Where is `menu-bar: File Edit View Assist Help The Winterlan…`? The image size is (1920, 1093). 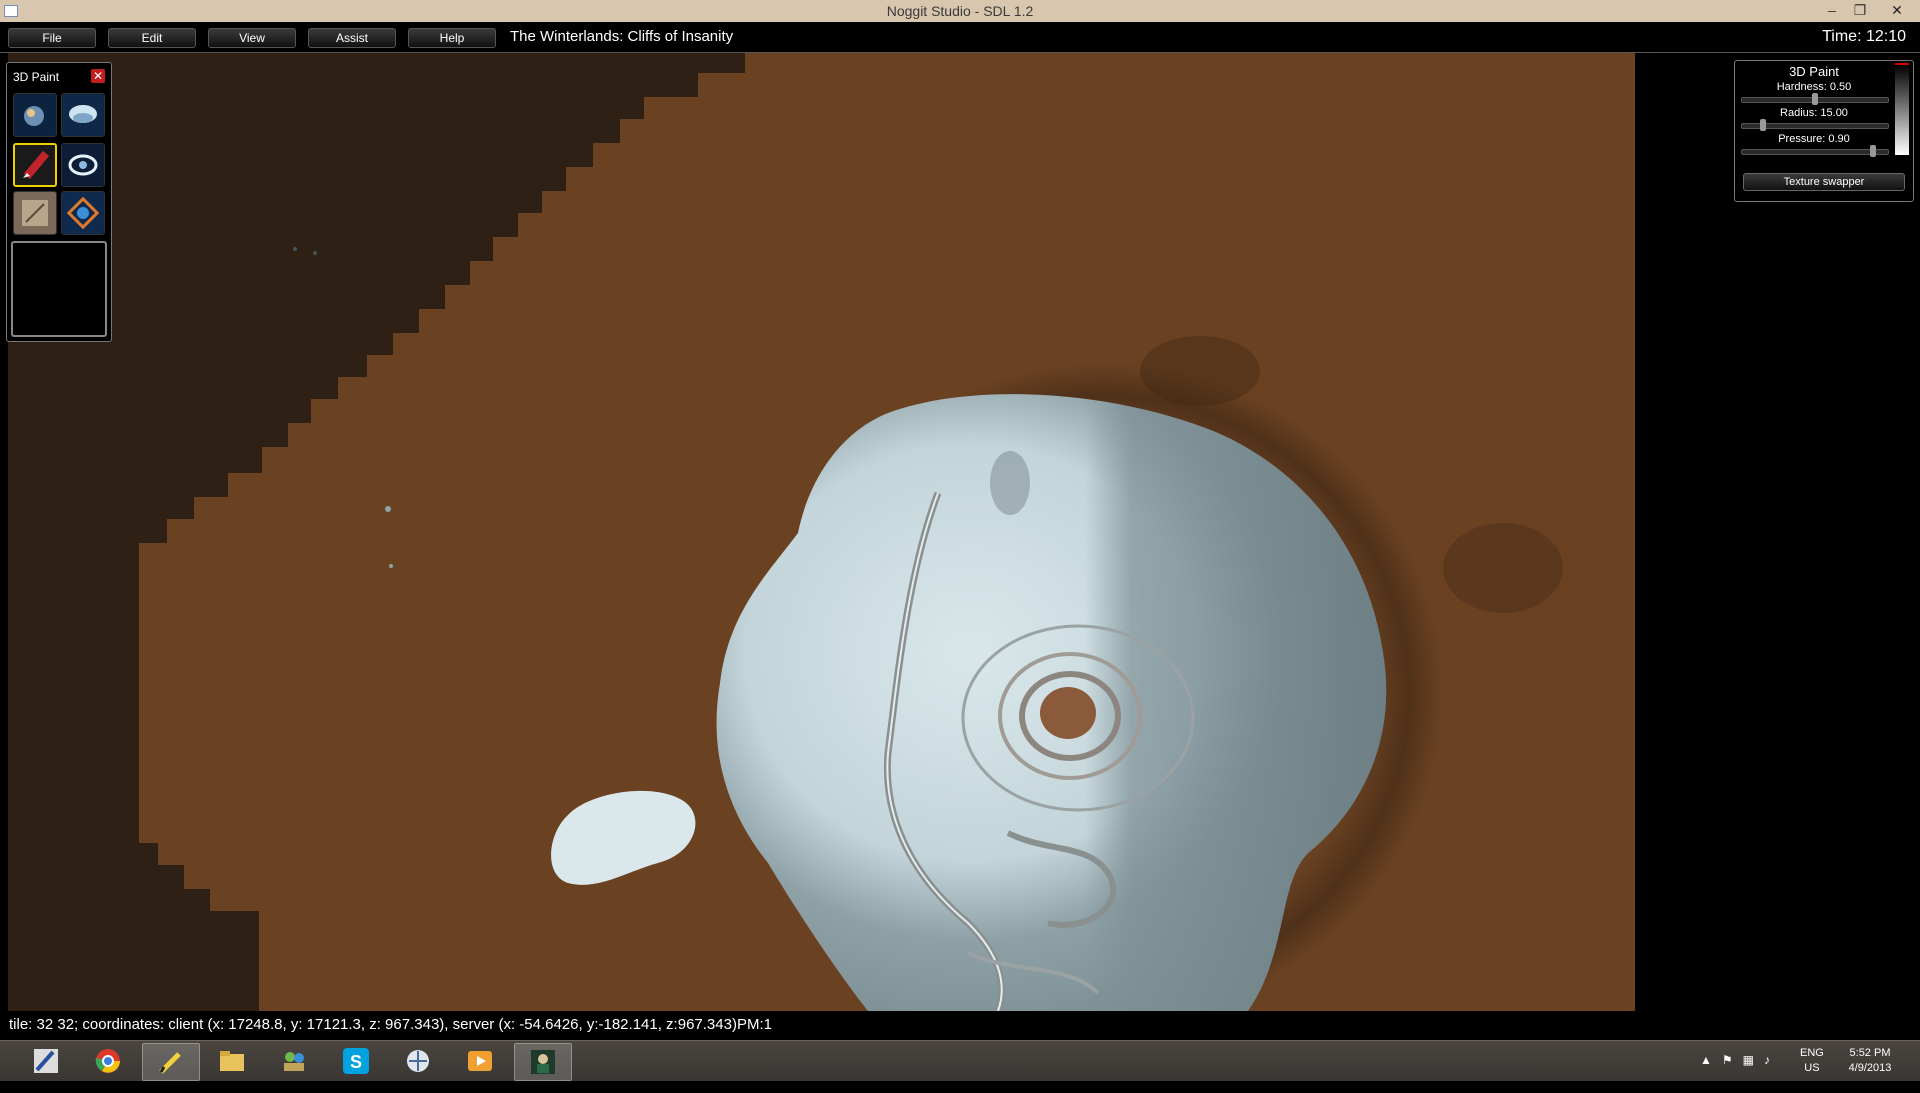
menu-bar: File Edit View Assist Help The Winterlan… is located at coordinates (960, 37).